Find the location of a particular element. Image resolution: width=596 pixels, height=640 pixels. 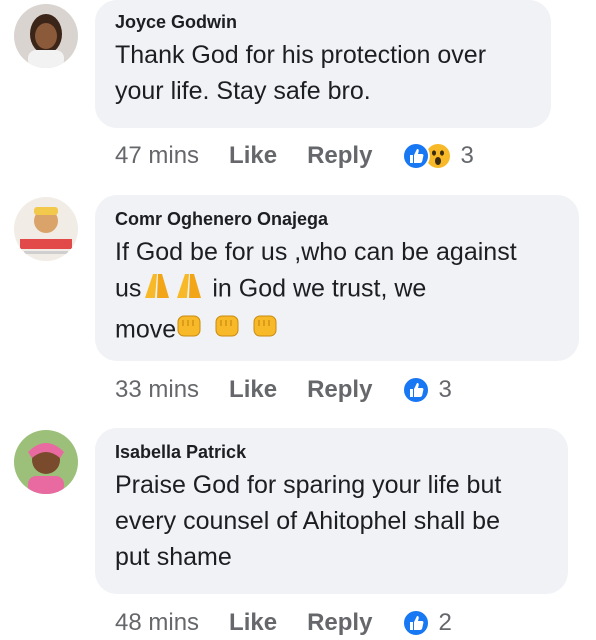

comment-text-line: every counsel of Ahitophel shall be is located at coordinates (307, 521).